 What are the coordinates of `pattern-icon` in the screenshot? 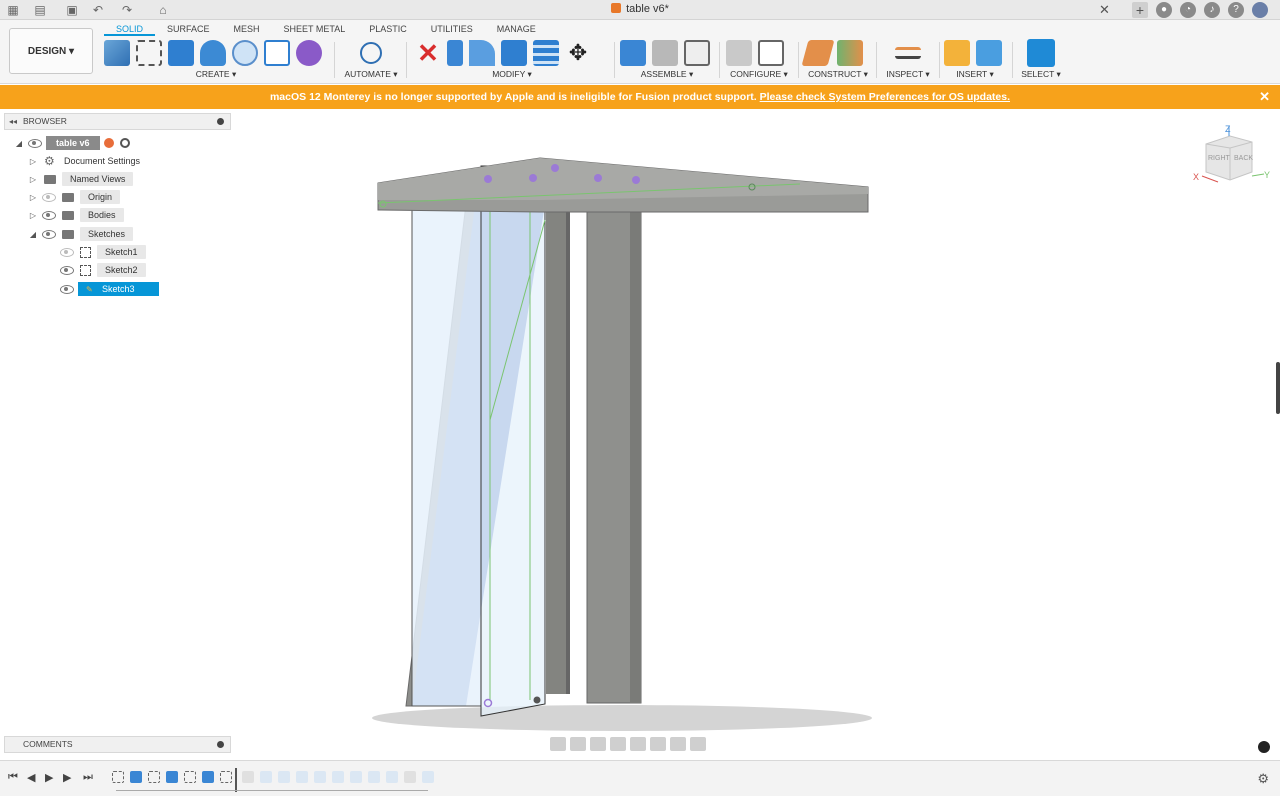 It's located at (277, 53).